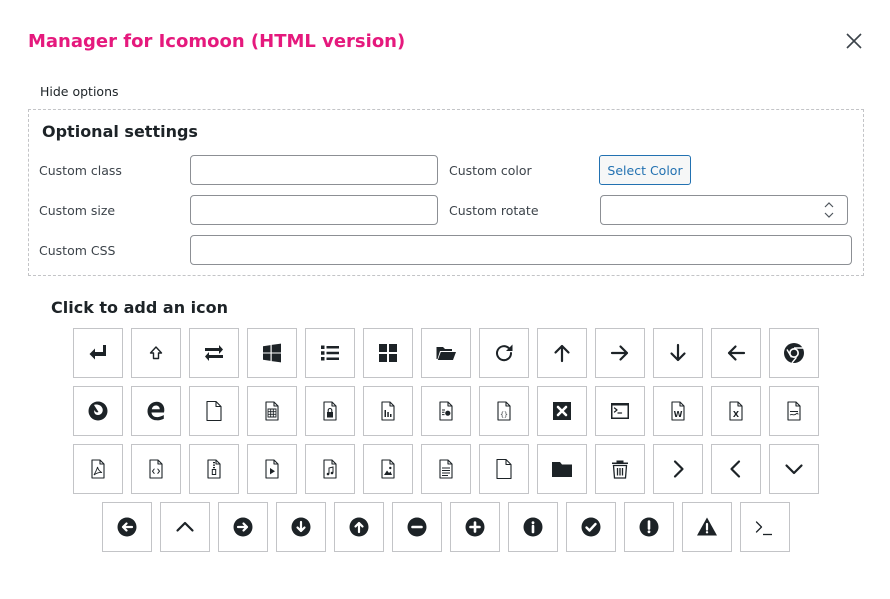  I want to click on icon-button-file-spreadsheet, so click(272, 411).